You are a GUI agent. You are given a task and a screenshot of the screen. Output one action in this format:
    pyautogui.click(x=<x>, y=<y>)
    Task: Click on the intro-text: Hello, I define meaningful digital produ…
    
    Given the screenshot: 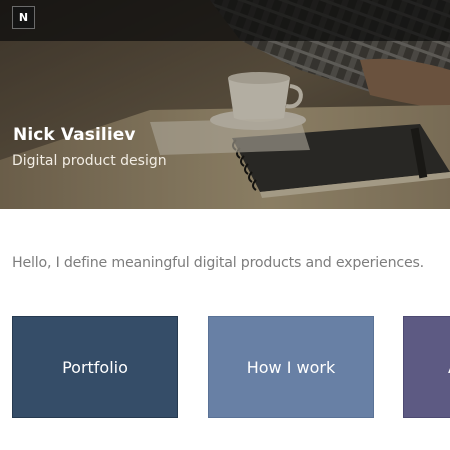 What is the action you would take?
    pyautogui.click(x=218, y=263)
    